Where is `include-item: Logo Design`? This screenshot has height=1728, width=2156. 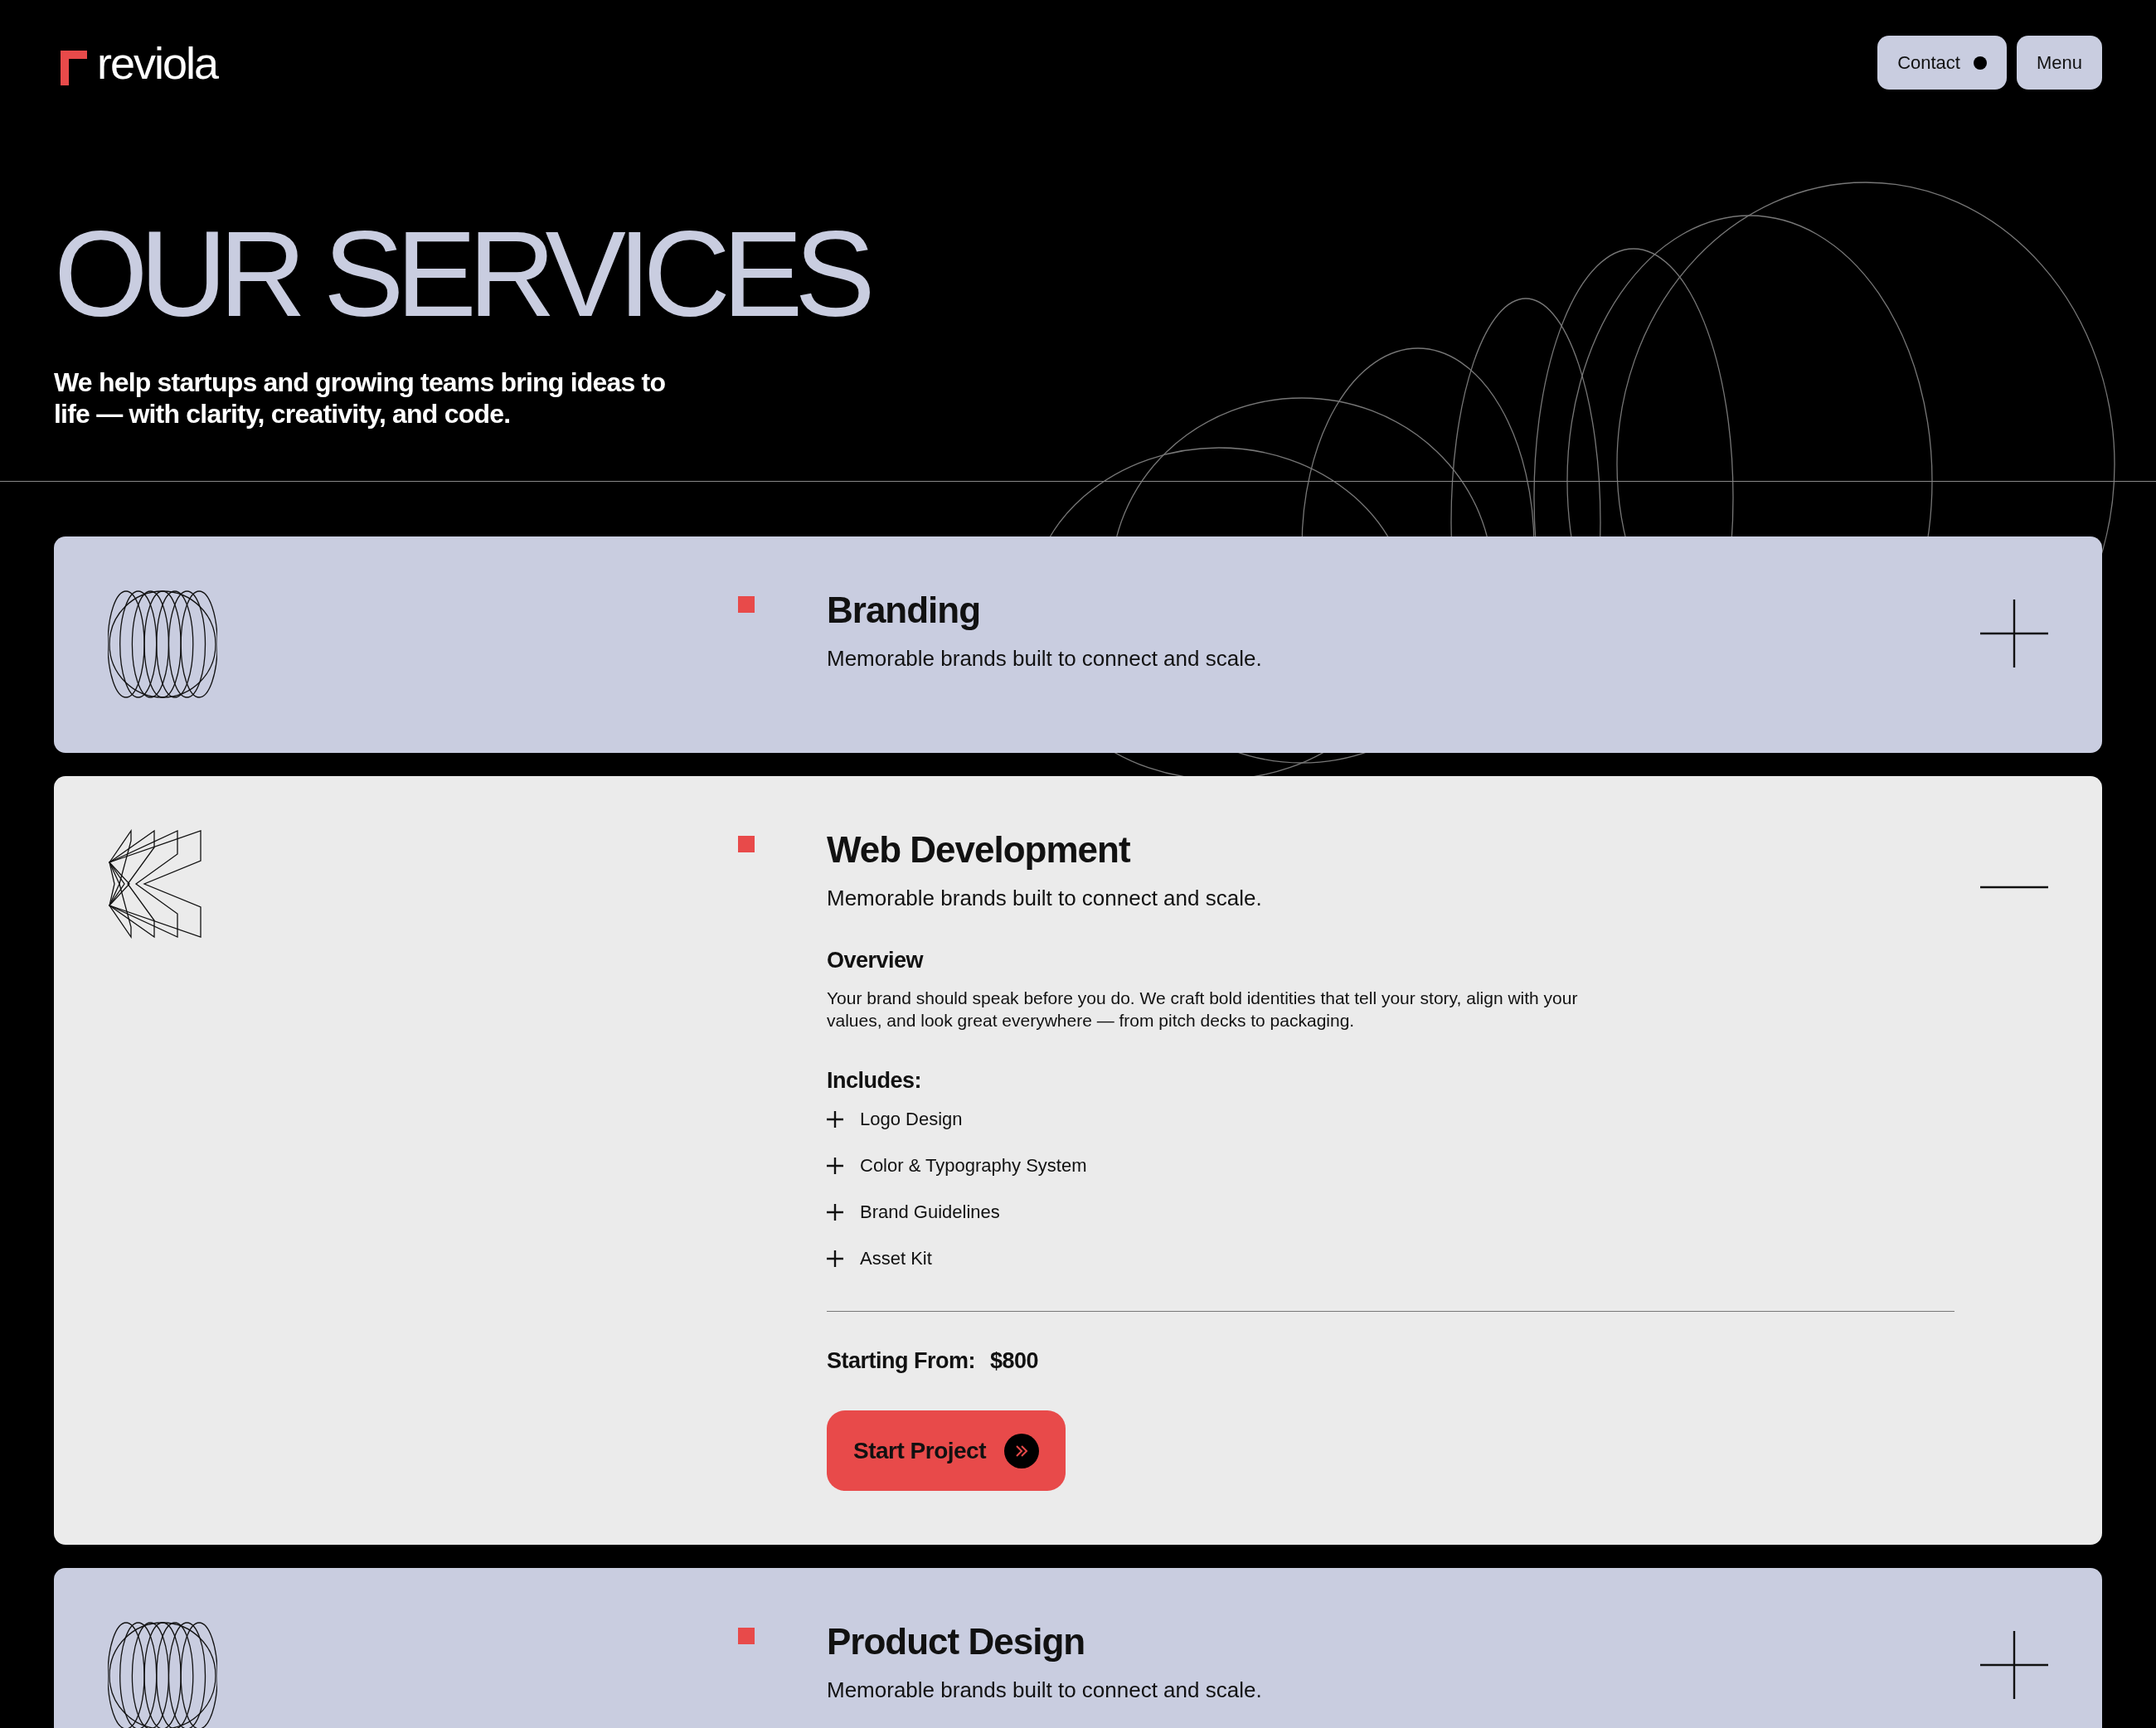 include-item: Logo Design is located at coordinates (911, 1119).